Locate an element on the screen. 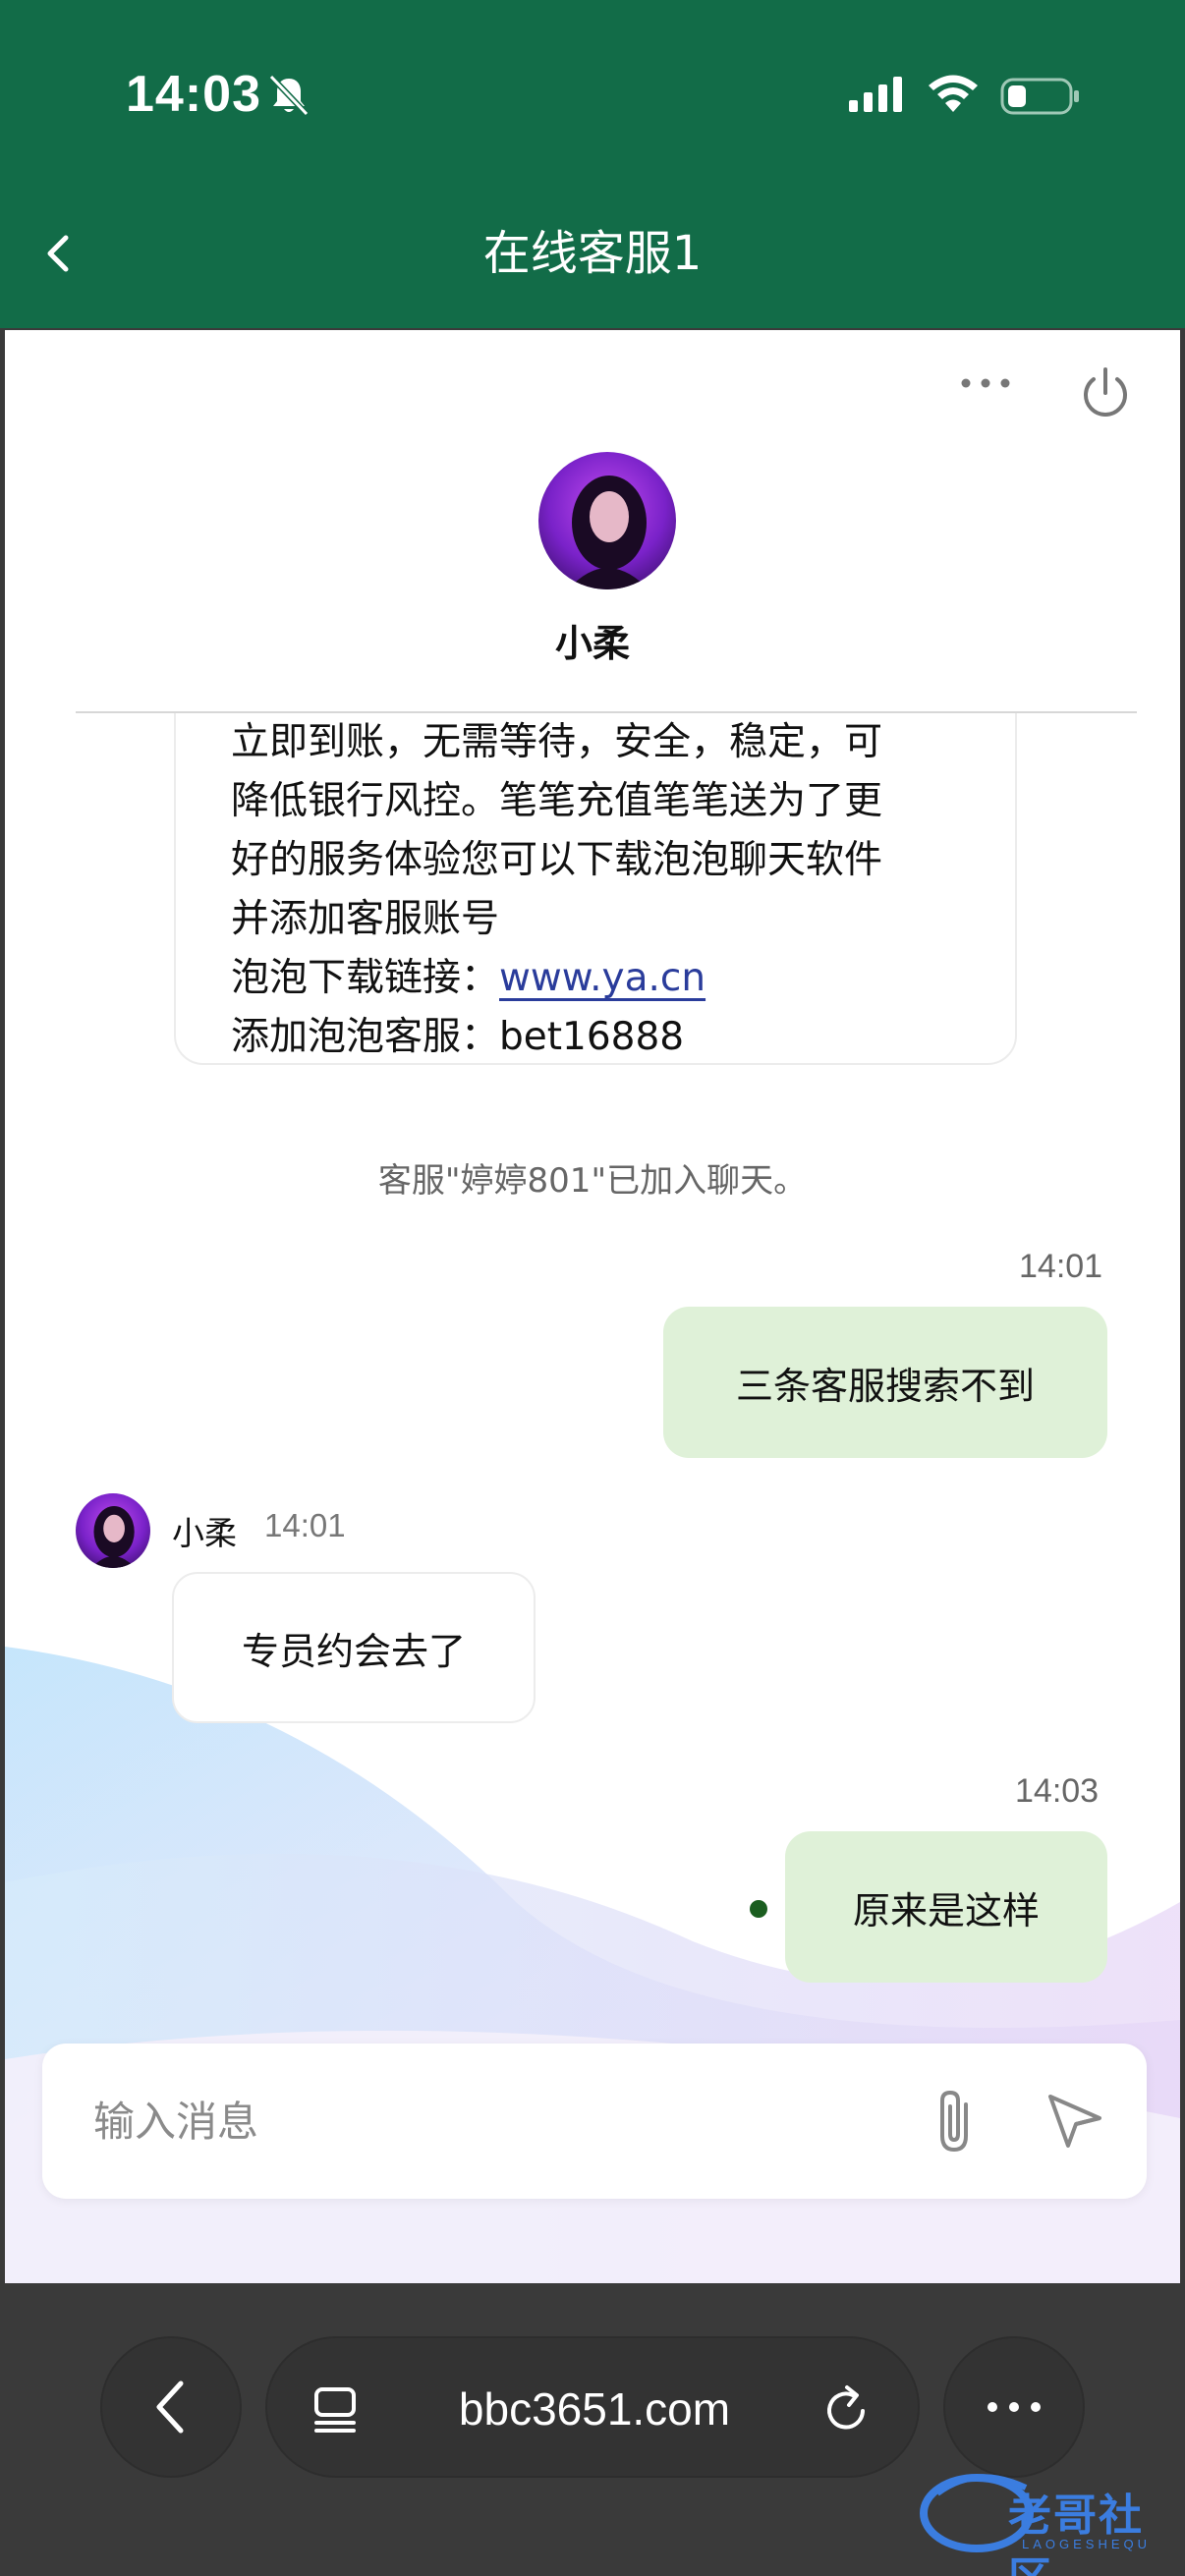 This screenshot has height=2576, width=1185. card-line: 降低银行风控。笔笔充值笔笔送为了更 is located at coordinates (557, 801).